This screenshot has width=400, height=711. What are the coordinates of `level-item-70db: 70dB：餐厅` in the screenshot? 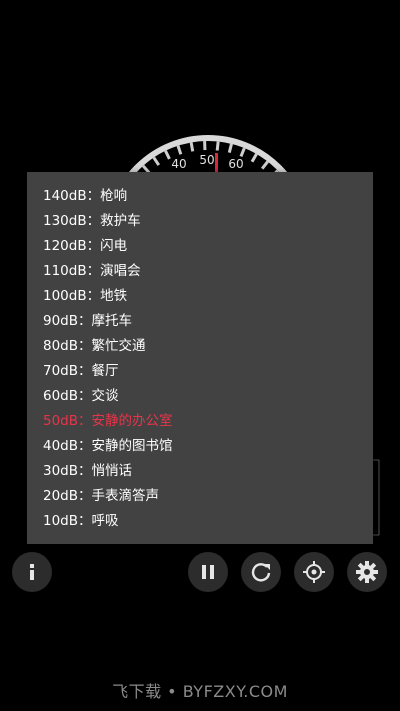 It's located at (200, 371).